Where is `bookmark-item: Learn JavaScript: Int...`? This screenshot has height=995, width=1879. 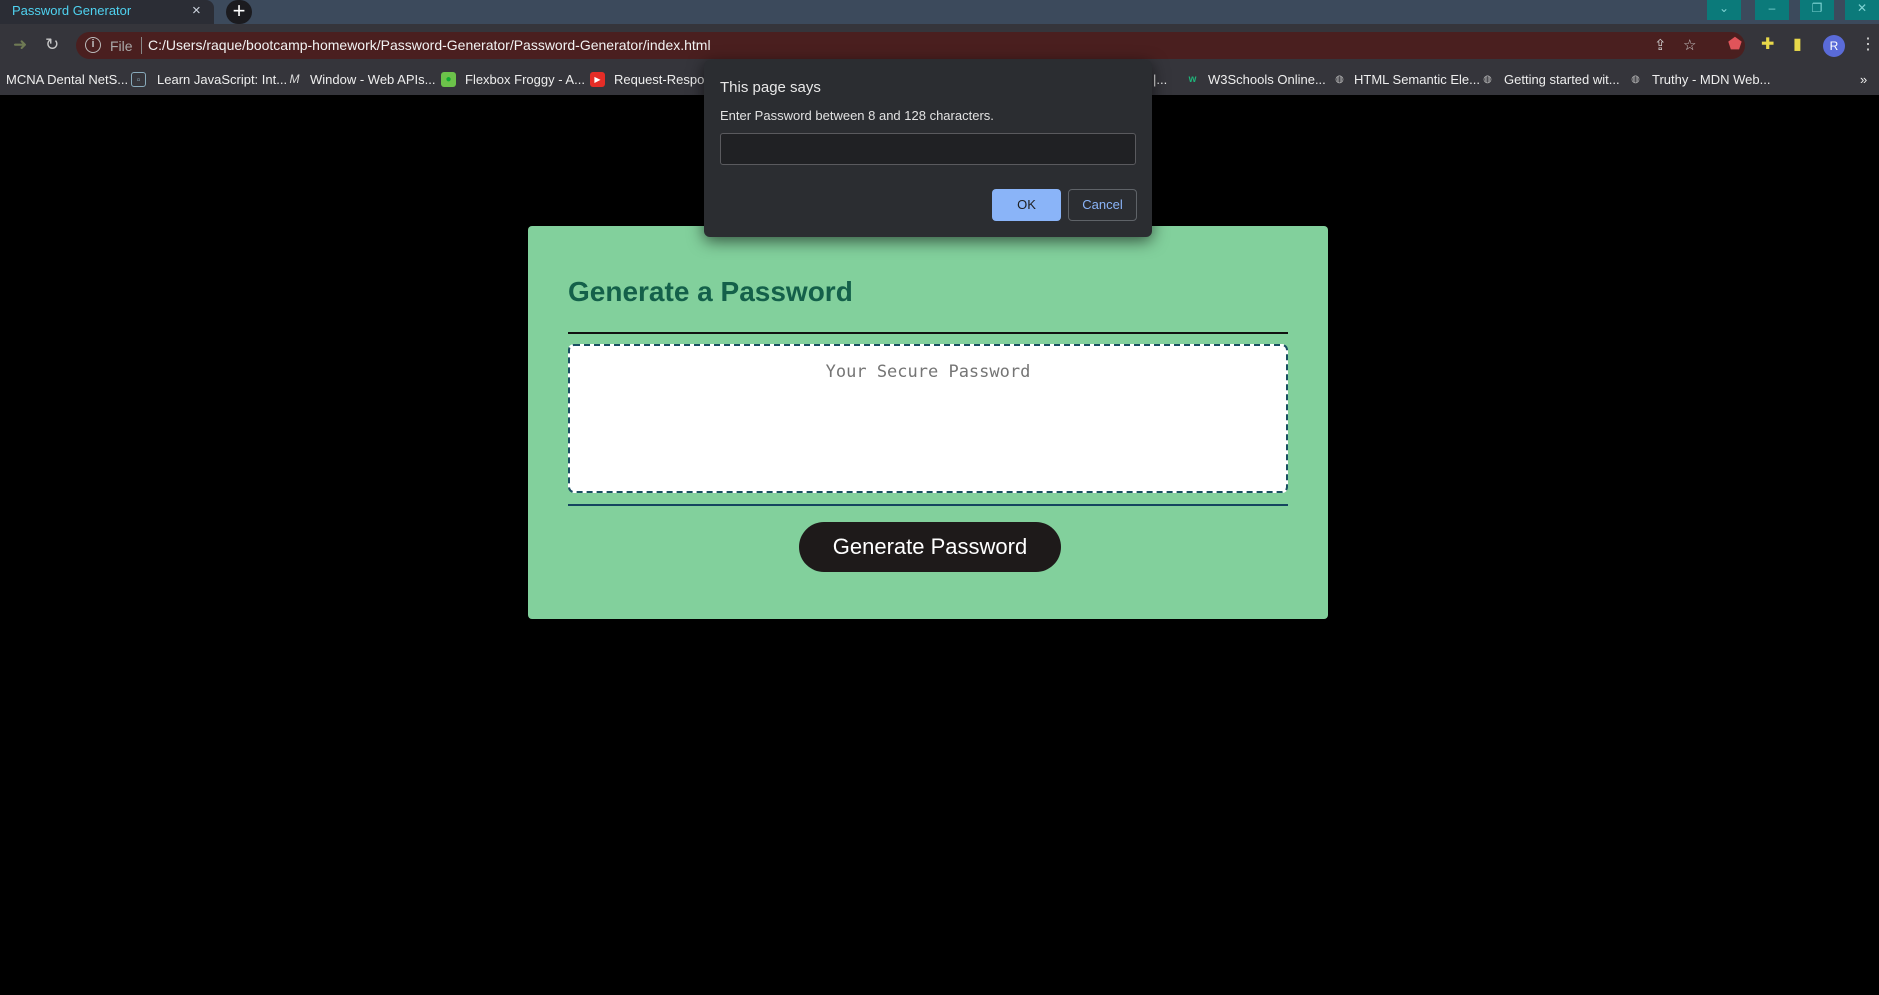 bookmark-item: Learn JavaScript: Int... is located at coordinates (222, 79).